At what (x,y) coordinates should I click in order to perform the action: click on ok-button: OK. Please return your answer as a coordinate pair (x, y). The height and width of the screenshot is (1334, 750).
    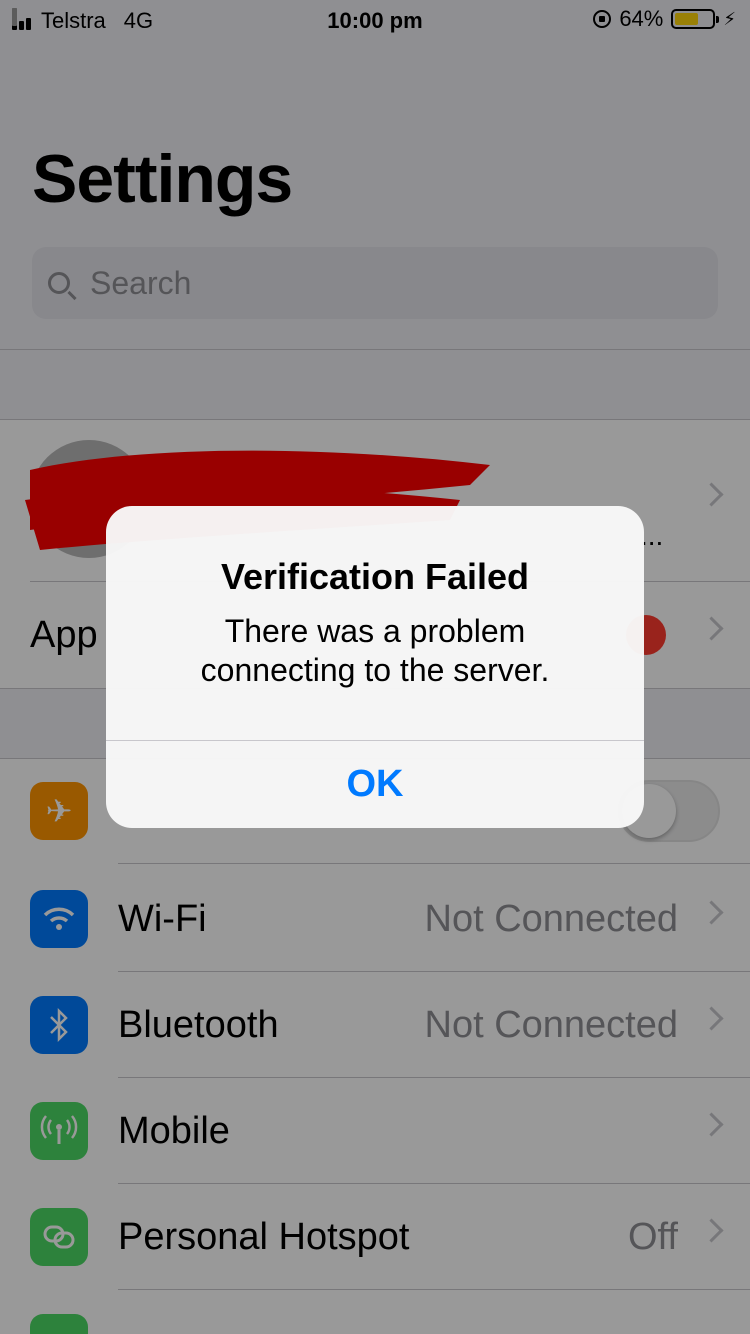
    Looking at the image, I should click on (375, 784).